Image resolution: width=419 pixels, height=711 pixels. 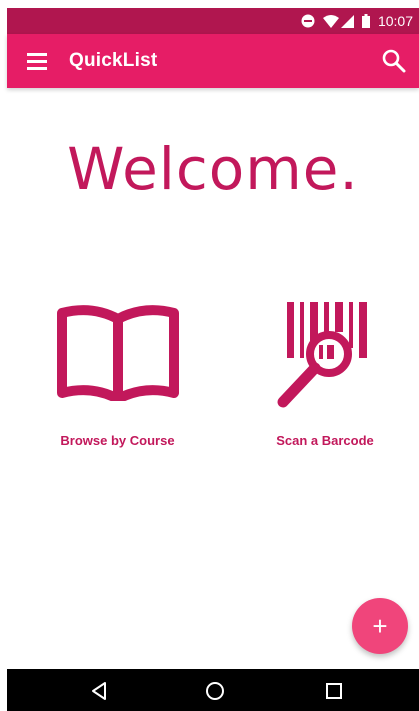 I want to click on barcode-scan-icon, so click(x=322, y=355).